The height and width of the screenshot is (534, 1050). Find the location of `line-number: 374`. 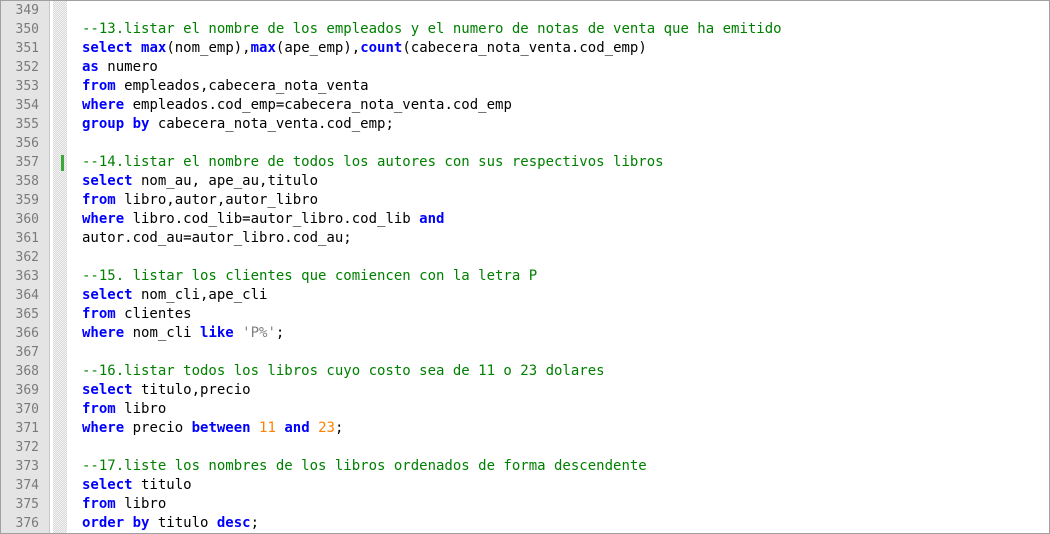

line-number: 374 is located at coordinates (27, 485).